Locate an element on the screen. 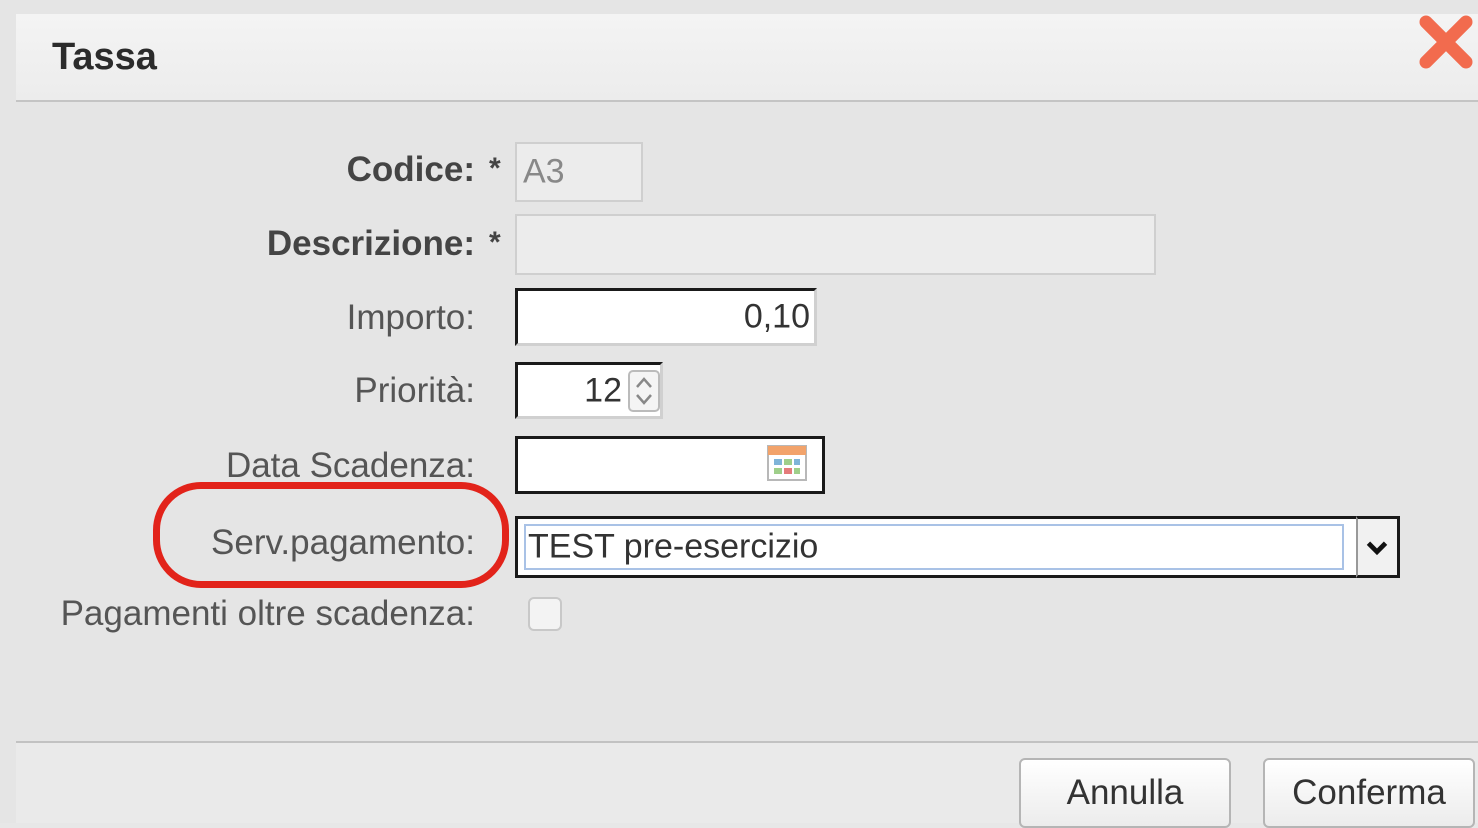 This screenshot has width=1478, height=828. importo-value: 0,10 is located at coordinates (776, 316).